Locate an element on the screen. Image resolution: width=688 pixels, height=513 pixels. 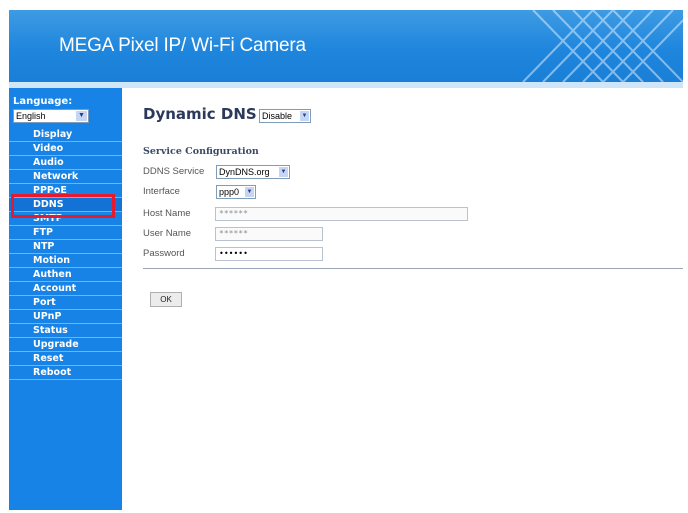
sidebar-item-port: Port is located at coordinates (65, 303).